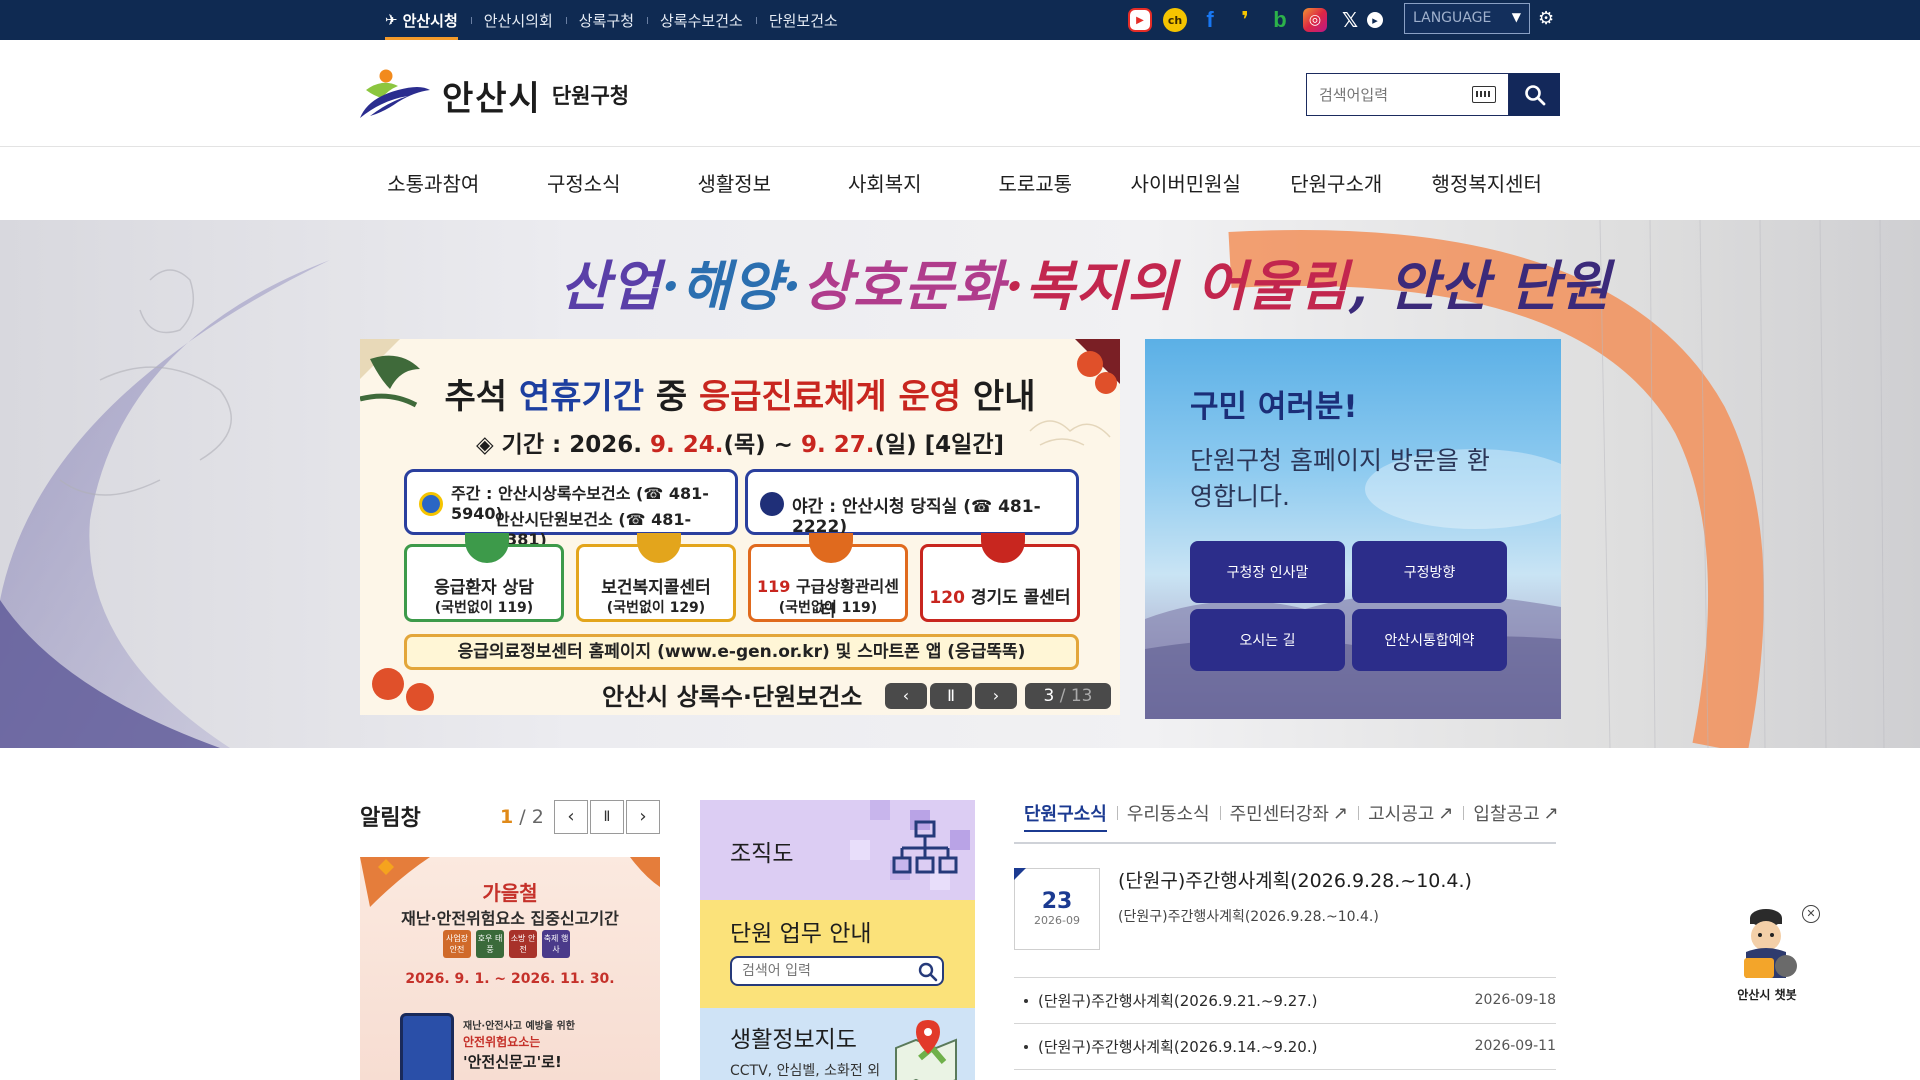 The image size is (1920, 1080). What do you see at coordinates (492, 98) in the screenshot?
I see `logo-city-name: 안산시` at bounding box center [492, 98].